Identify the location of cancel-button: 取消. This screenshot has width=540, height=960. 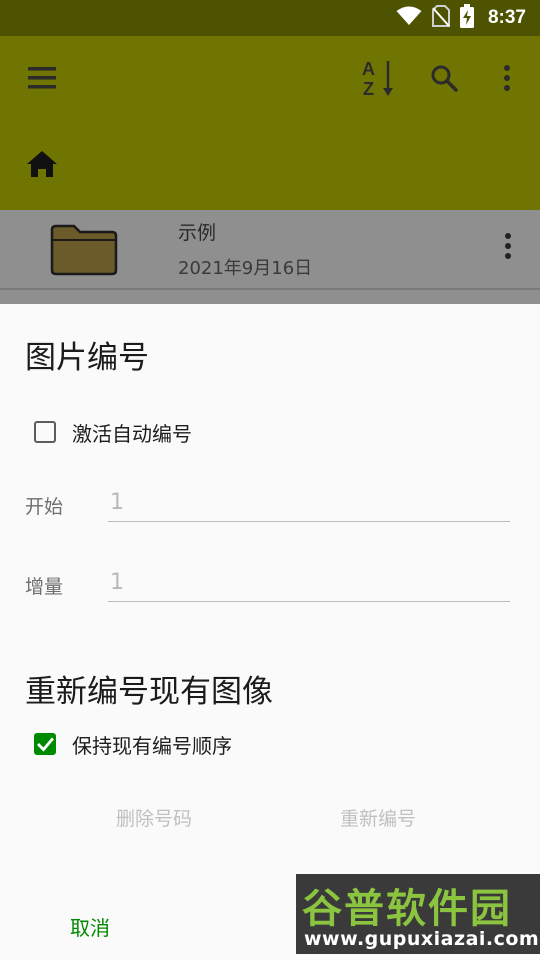
(90, 926).